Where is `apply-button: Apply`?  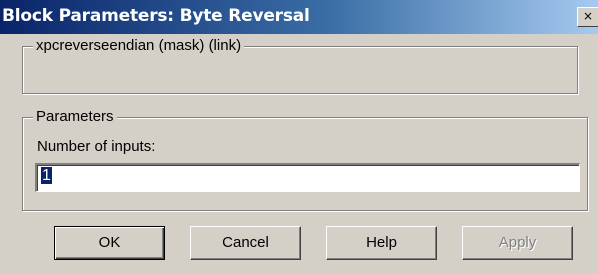
apply-button: Apply is located at coordinates (517, 243).